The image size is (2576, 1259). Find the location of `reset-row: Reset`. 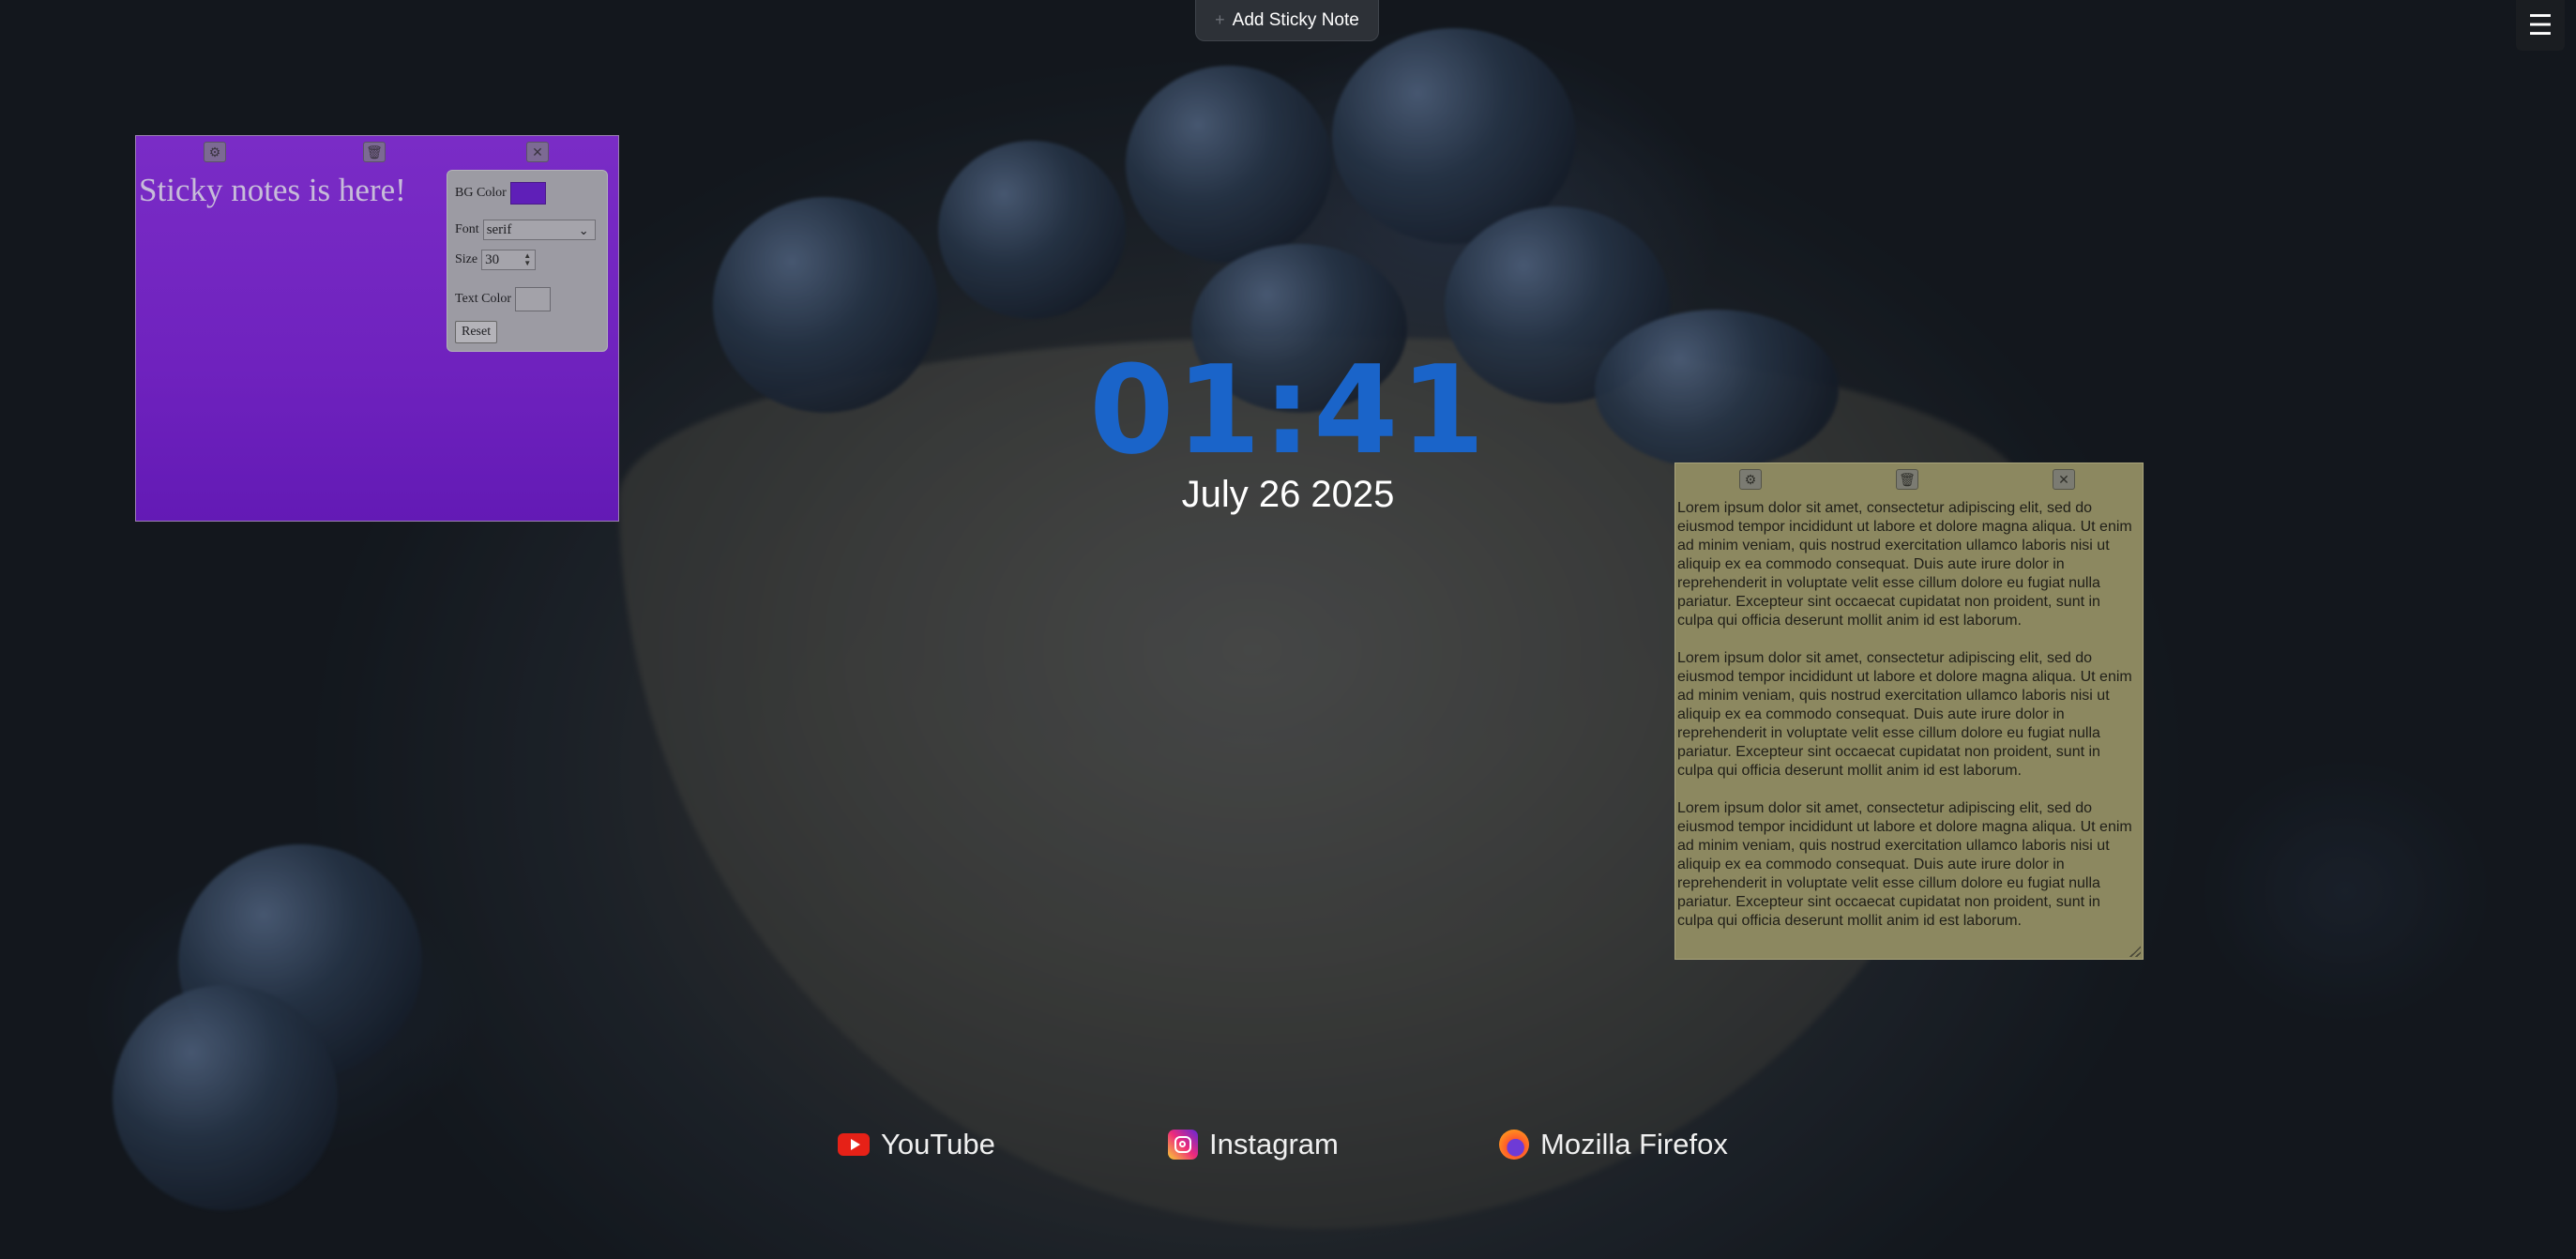

reset-row: Reset is located at coordinates (476, 332).